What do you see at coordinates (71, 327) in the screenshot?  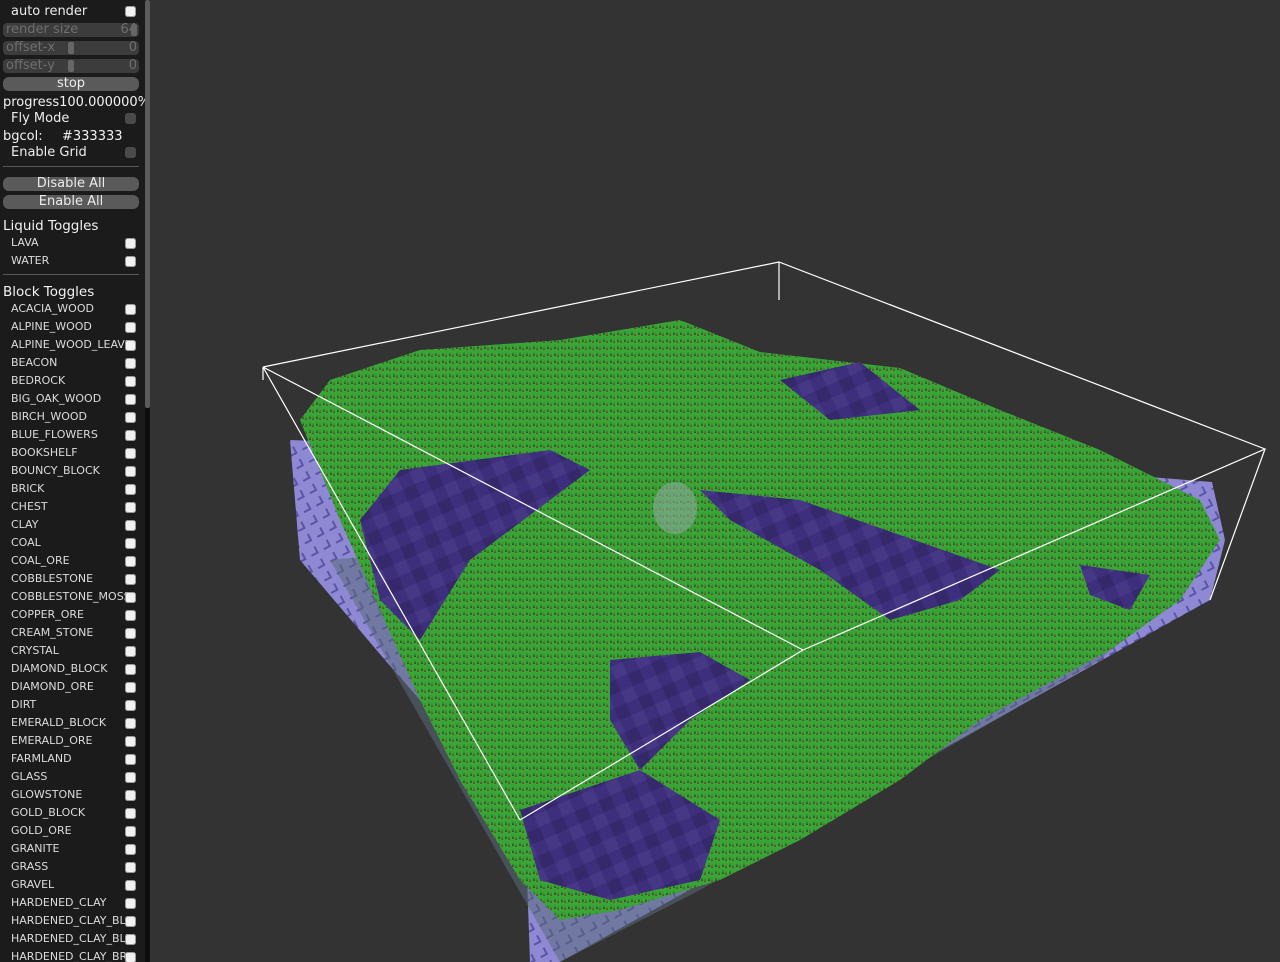 I see `block-toggle-alpine-wood: ALPINE_WOOD` at bounding box center [71, 327].